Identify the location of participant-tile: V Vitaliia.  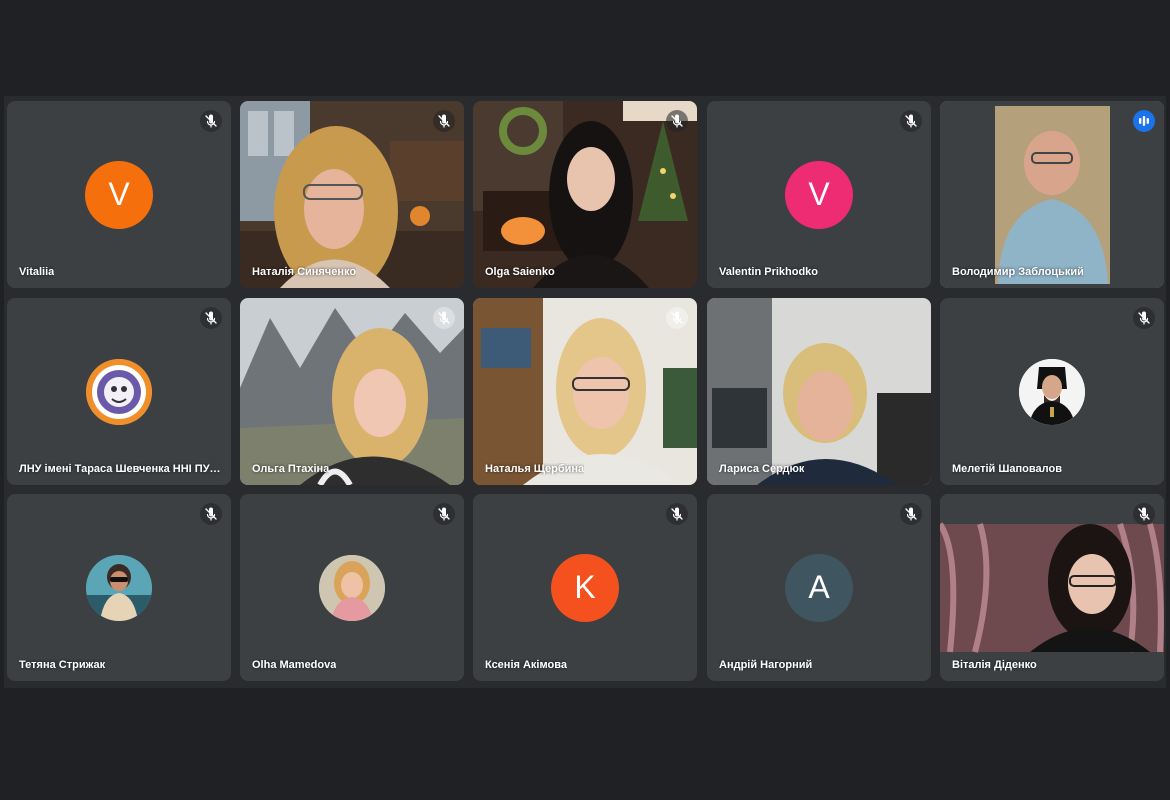
(119, 194).